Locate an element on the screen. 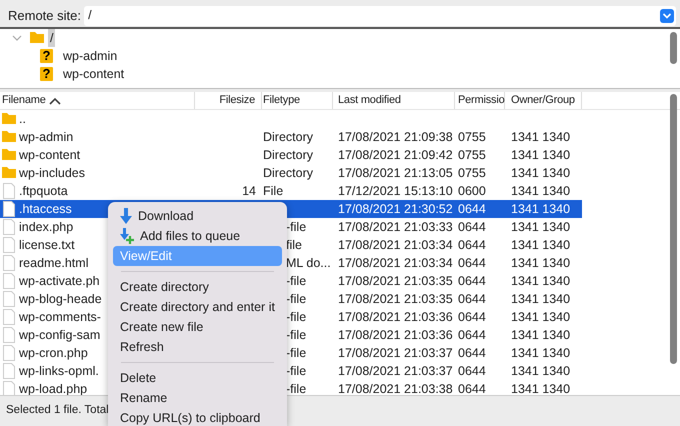 This screenshot has width=680, height=426. table-cell: 17/12/2021 15:13:10 is located at coordinates (395, 191).